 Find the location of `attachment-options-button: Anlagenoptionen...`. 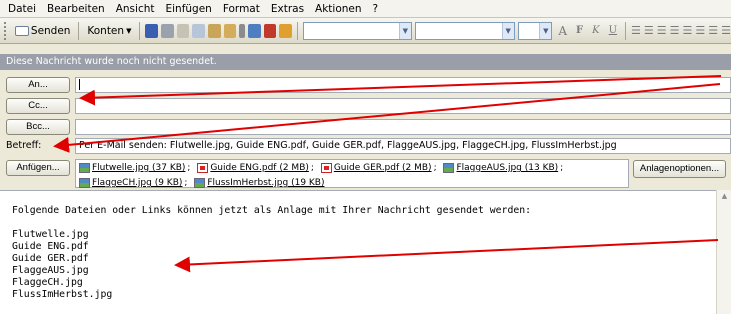

attachment-options-button: Anlagenoptionen... is located at coordinates (679, 169).